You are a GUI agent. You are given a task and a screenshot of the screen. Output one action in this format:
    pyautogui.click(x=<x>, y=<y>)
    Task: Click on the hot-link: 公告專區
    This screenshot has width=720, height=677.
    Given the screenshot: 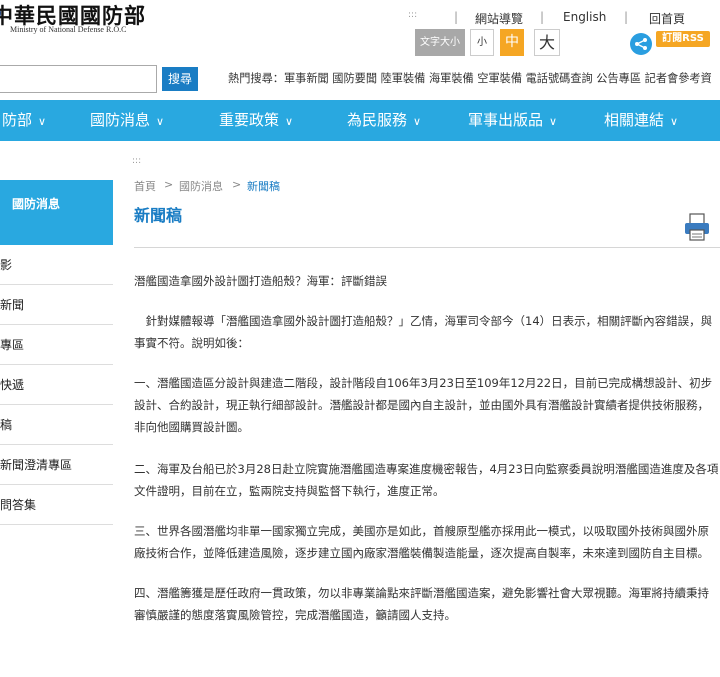 What is the action you would take?
    pyautogui.click(x=618, y=78)
    